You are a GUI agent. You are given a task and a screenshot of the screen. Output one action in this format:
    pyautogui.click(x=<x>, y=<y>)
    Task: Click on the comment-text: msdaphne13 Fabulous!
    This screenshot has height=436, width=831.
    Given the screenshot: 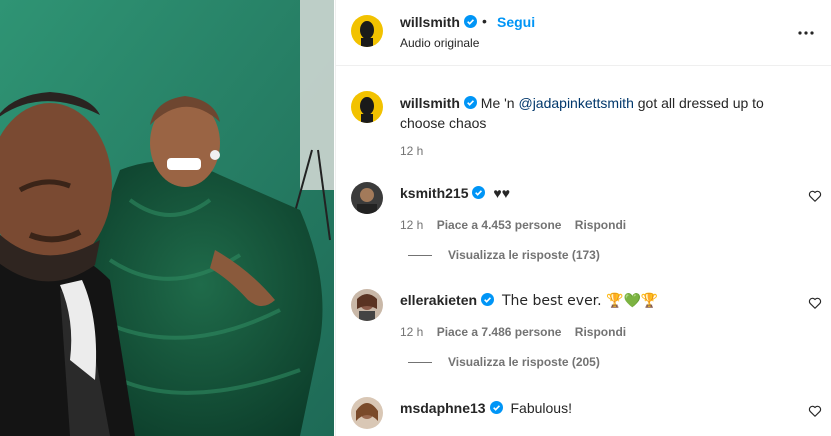 What is the action you would take?
    pyautogui.click(x=486, y=408)
    